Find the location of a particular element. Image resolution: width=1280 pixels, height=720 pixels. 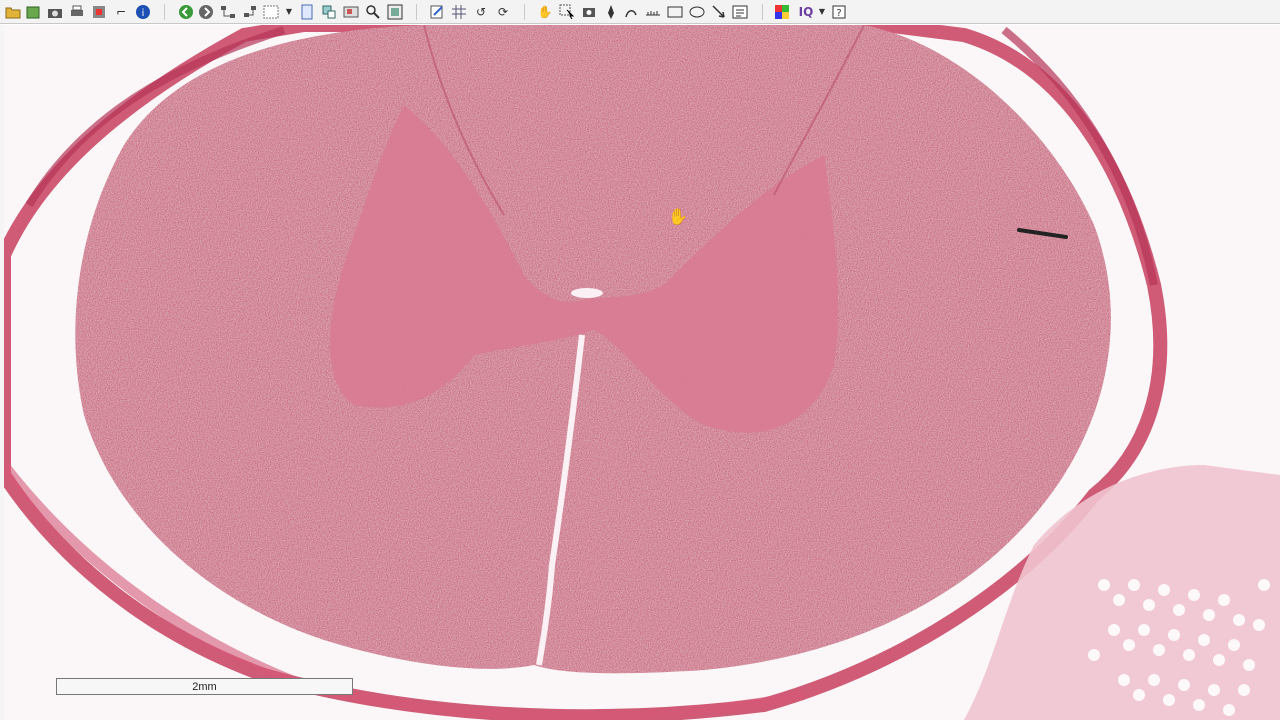

rectangle-icon is located at coordinates (675, 12).